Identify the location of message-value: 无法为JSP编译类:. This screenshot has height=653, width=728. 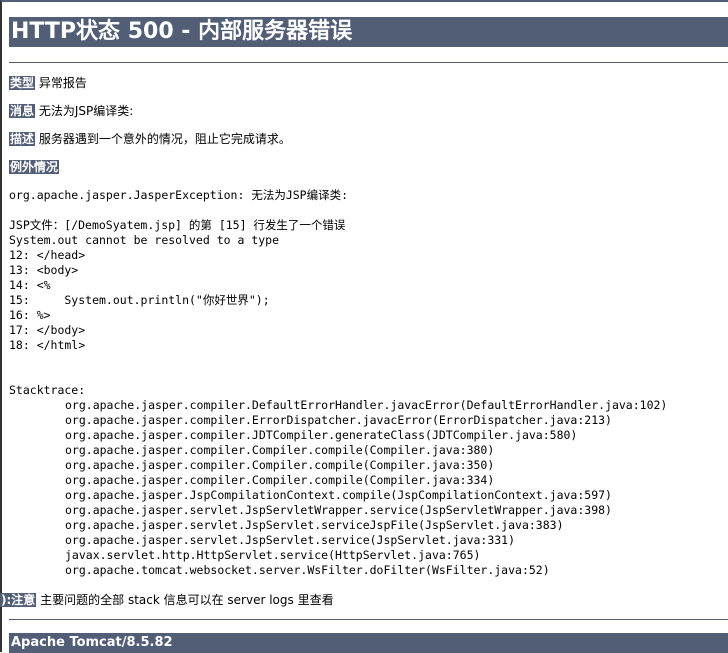
(86, 111).